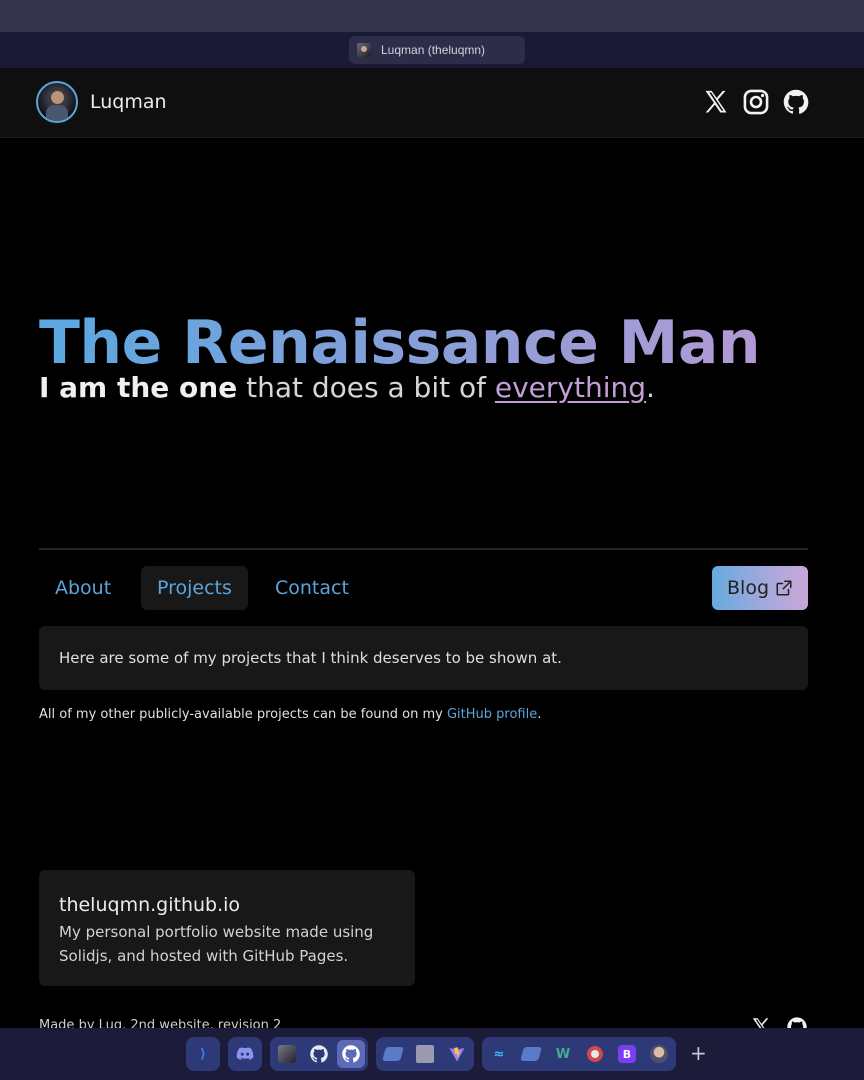  I want to click on external-link-icon, so click(784, 588).